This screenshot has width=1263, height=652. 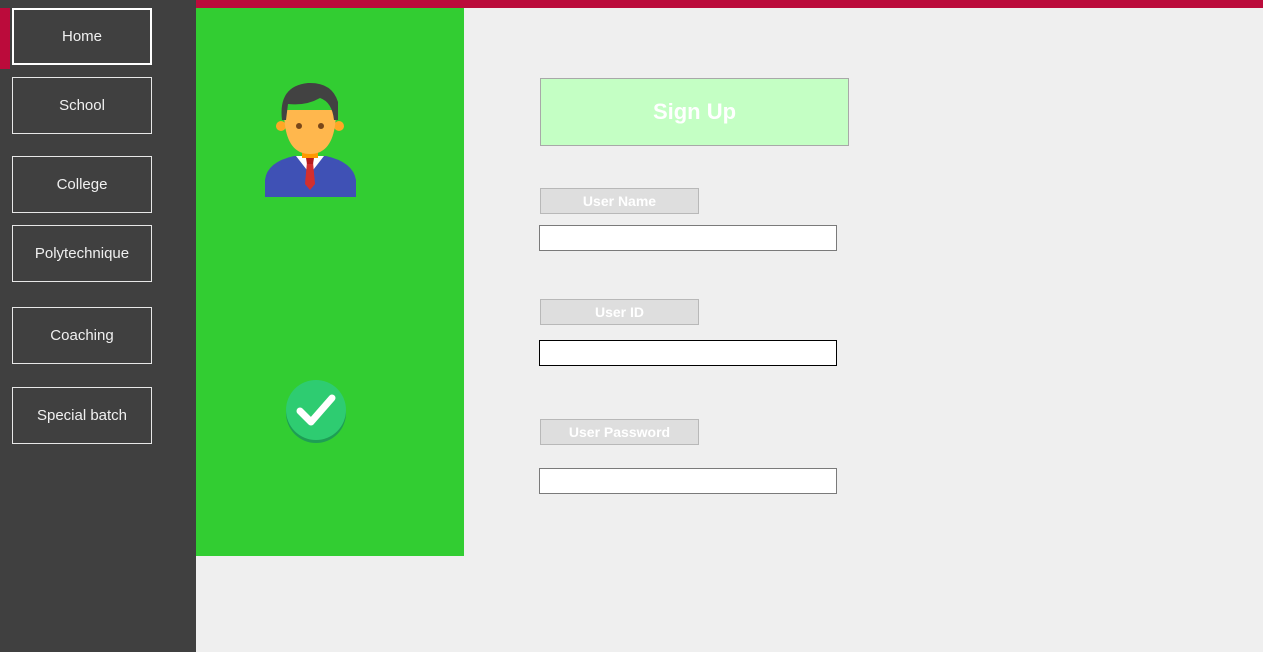 I want to click on user-name-input, so click(x=688, y=238).